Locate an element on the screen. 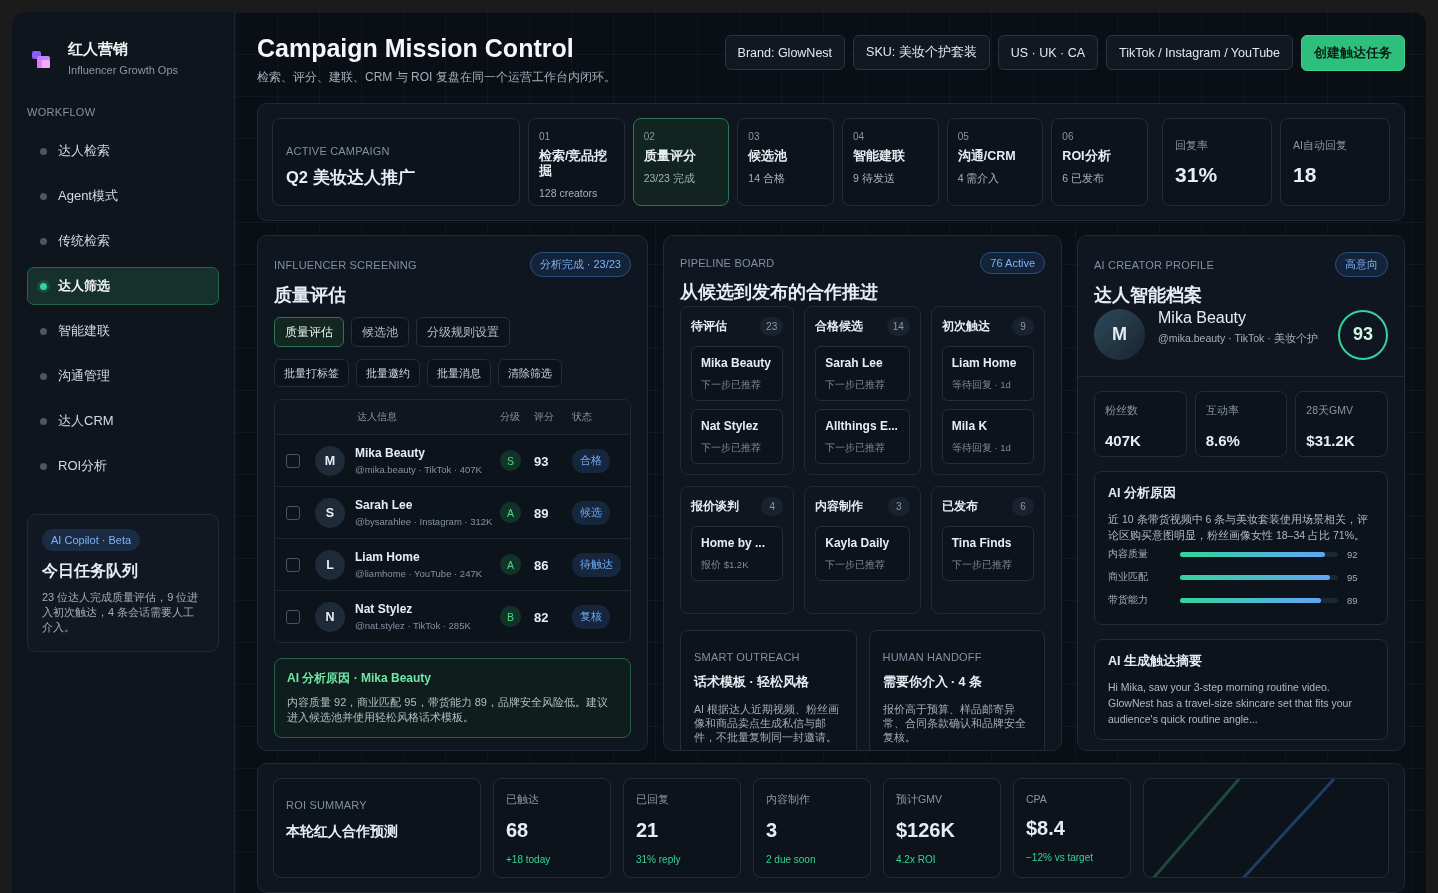  intent-badge: 高意向 is located at coordinates (1361, 264).